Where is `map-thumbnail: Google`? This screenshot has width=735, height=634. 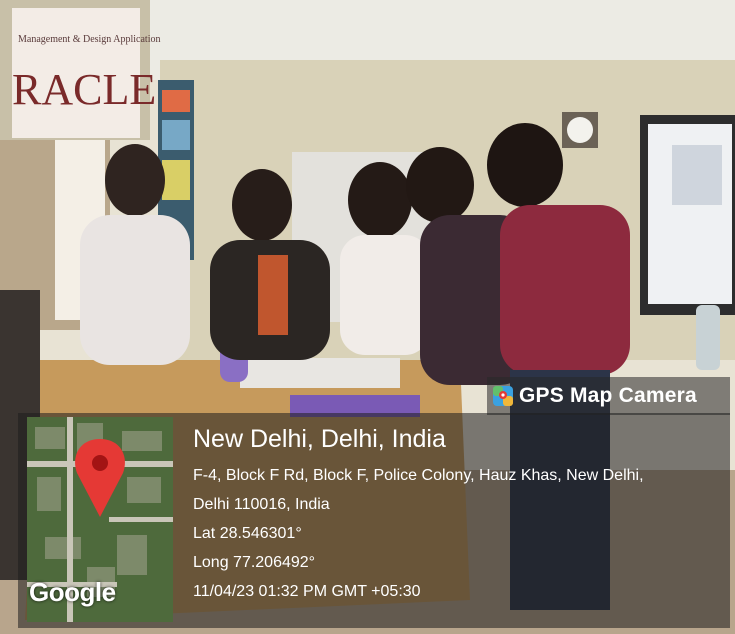 map-thumbnail: Google is located at coordinates (100, 519).